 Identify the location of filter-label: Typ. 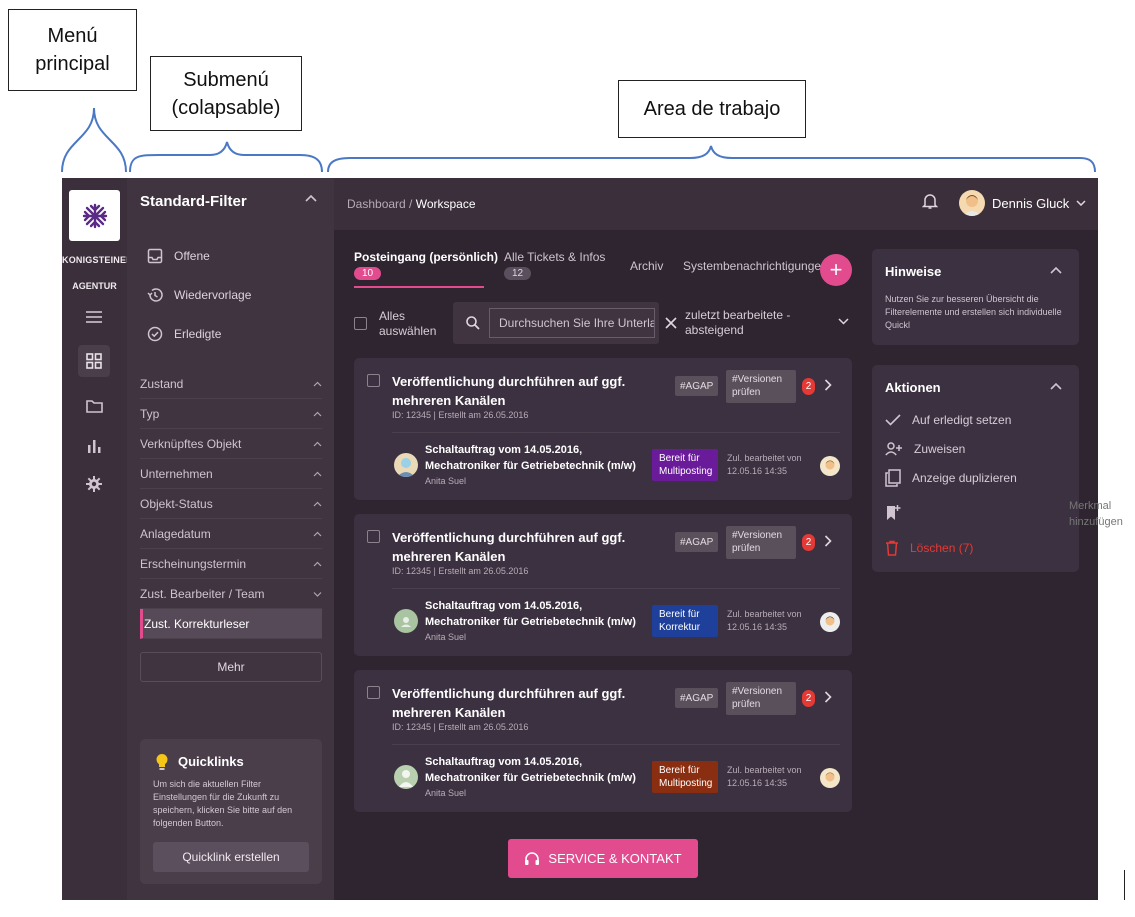
(150, 413).